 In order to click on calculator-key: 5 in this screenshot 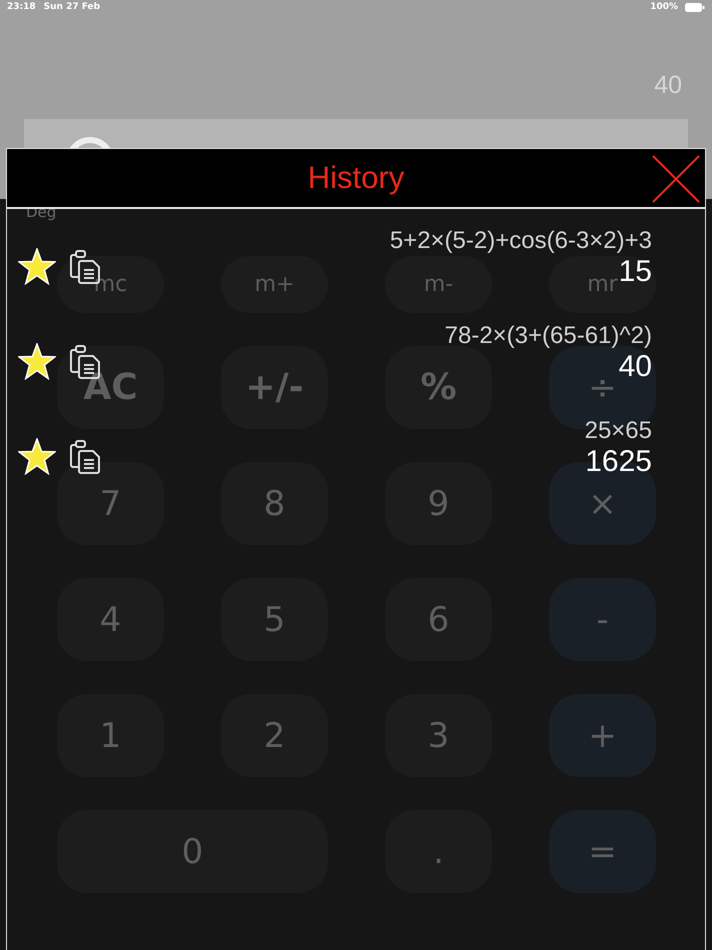, I will do `click(274, 619)`.